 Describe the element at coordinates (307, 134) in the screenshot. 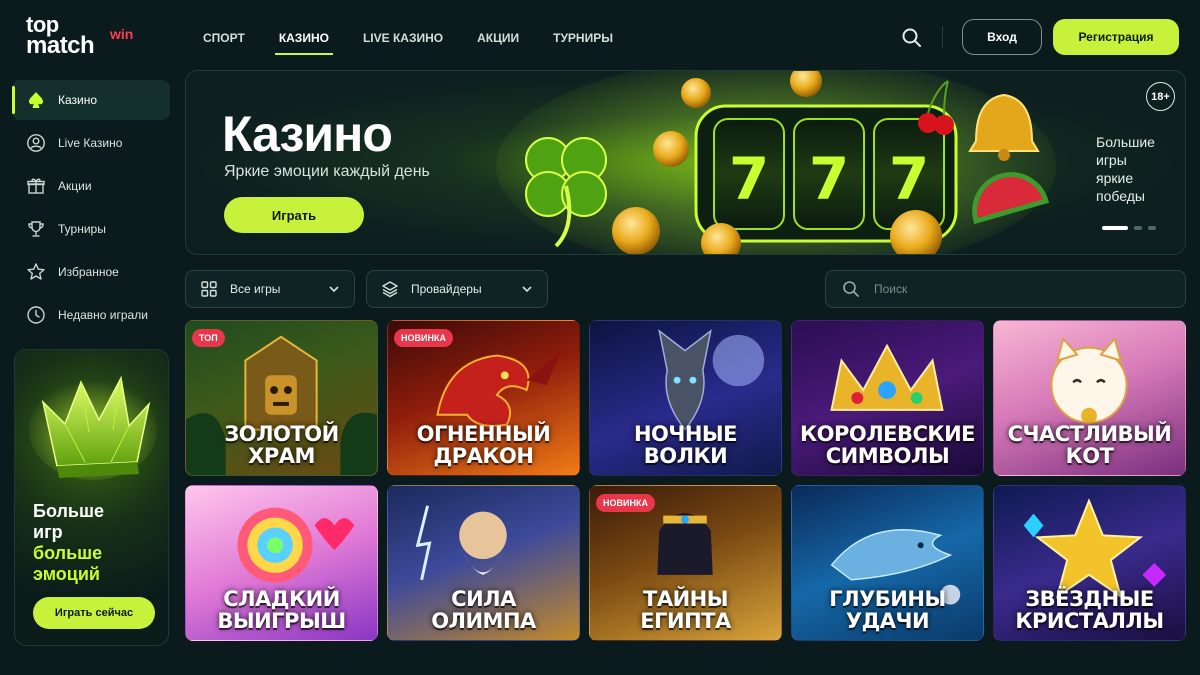

I see `hero-title: Казино` at that location.